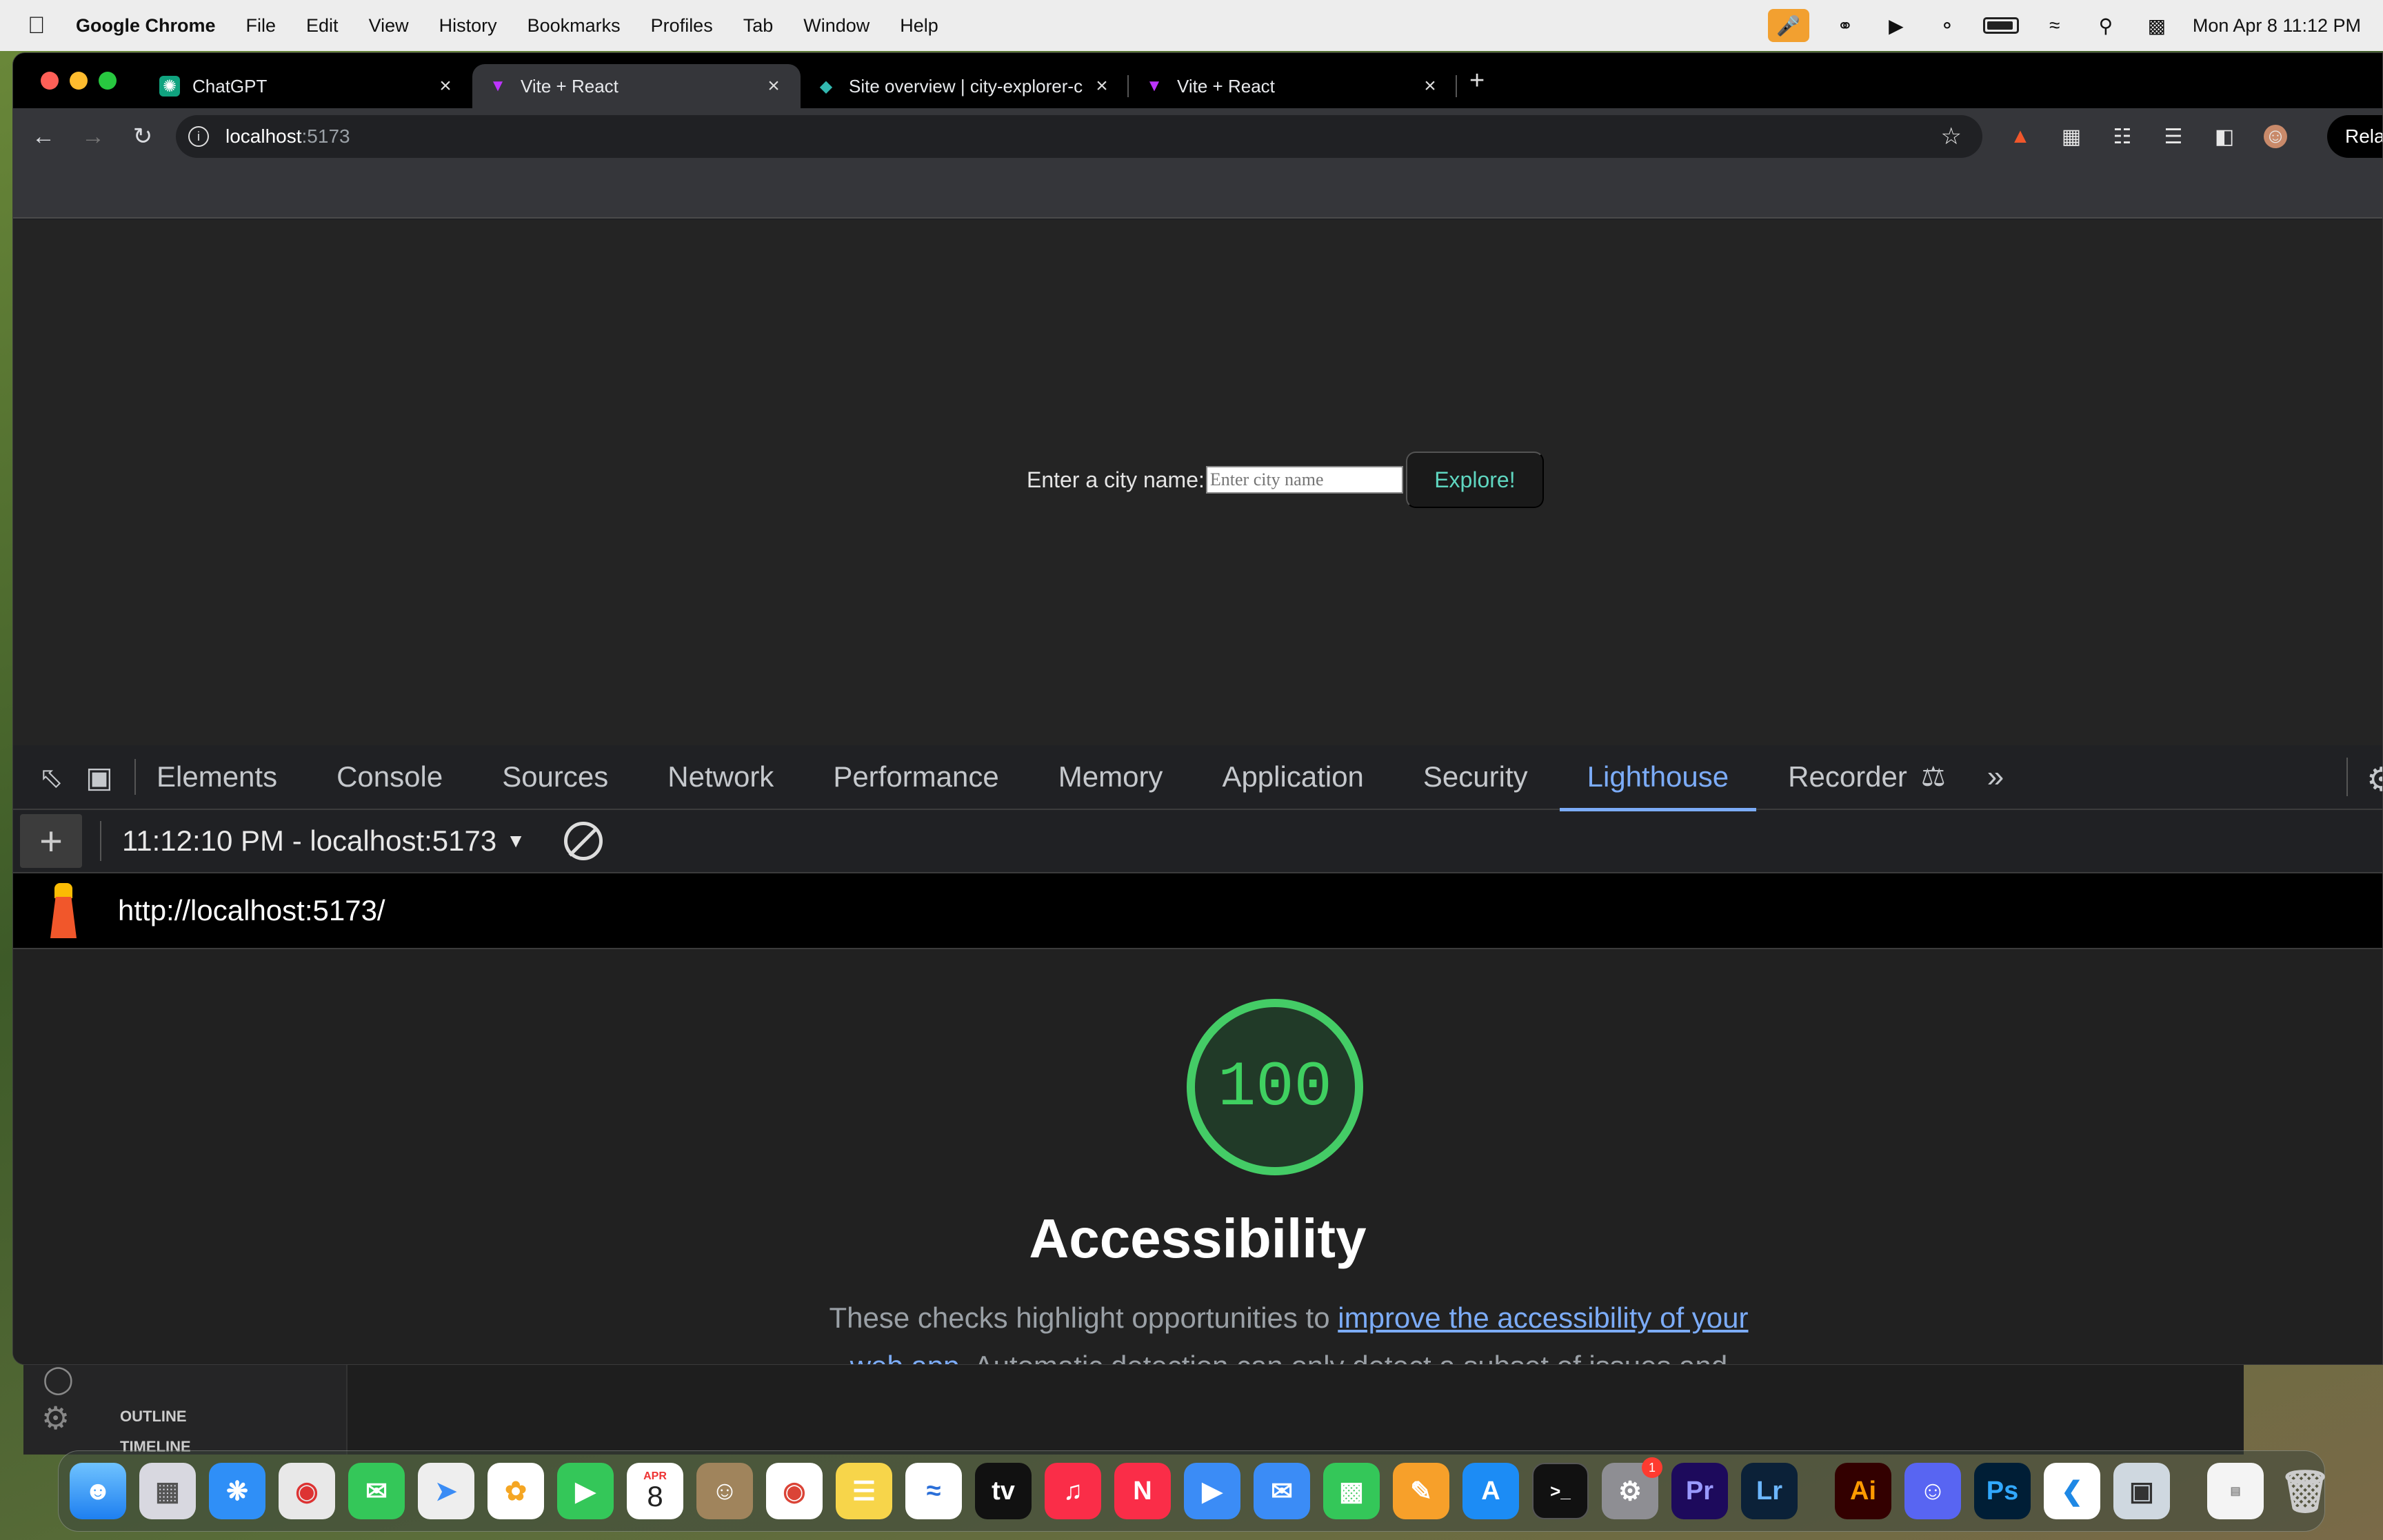 The width and height of the screenshot is (2383, 1540). Describe the element at coordinates (217, 777) in the screenshot. I see `tab-elements: Elements` at that location.